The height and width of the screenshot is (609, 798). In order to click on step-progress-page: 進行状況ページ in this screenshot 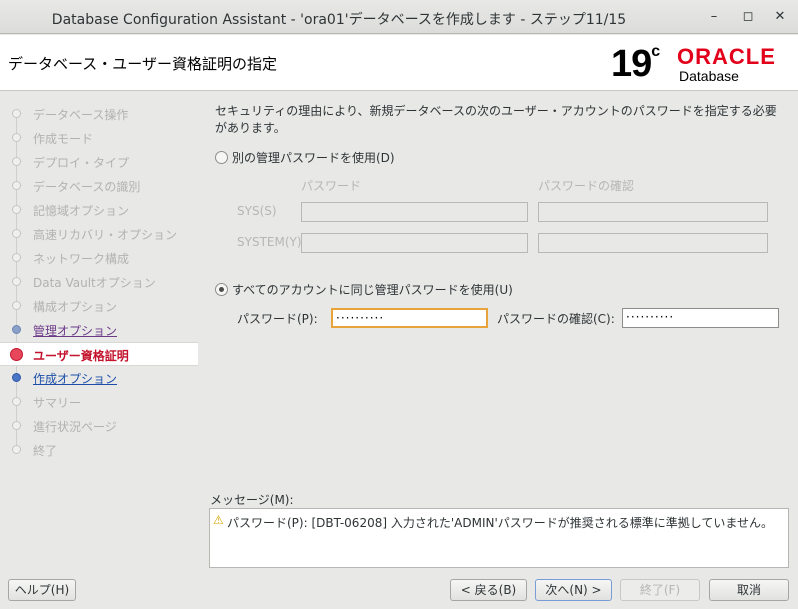, I will do `click(99, 426)`.